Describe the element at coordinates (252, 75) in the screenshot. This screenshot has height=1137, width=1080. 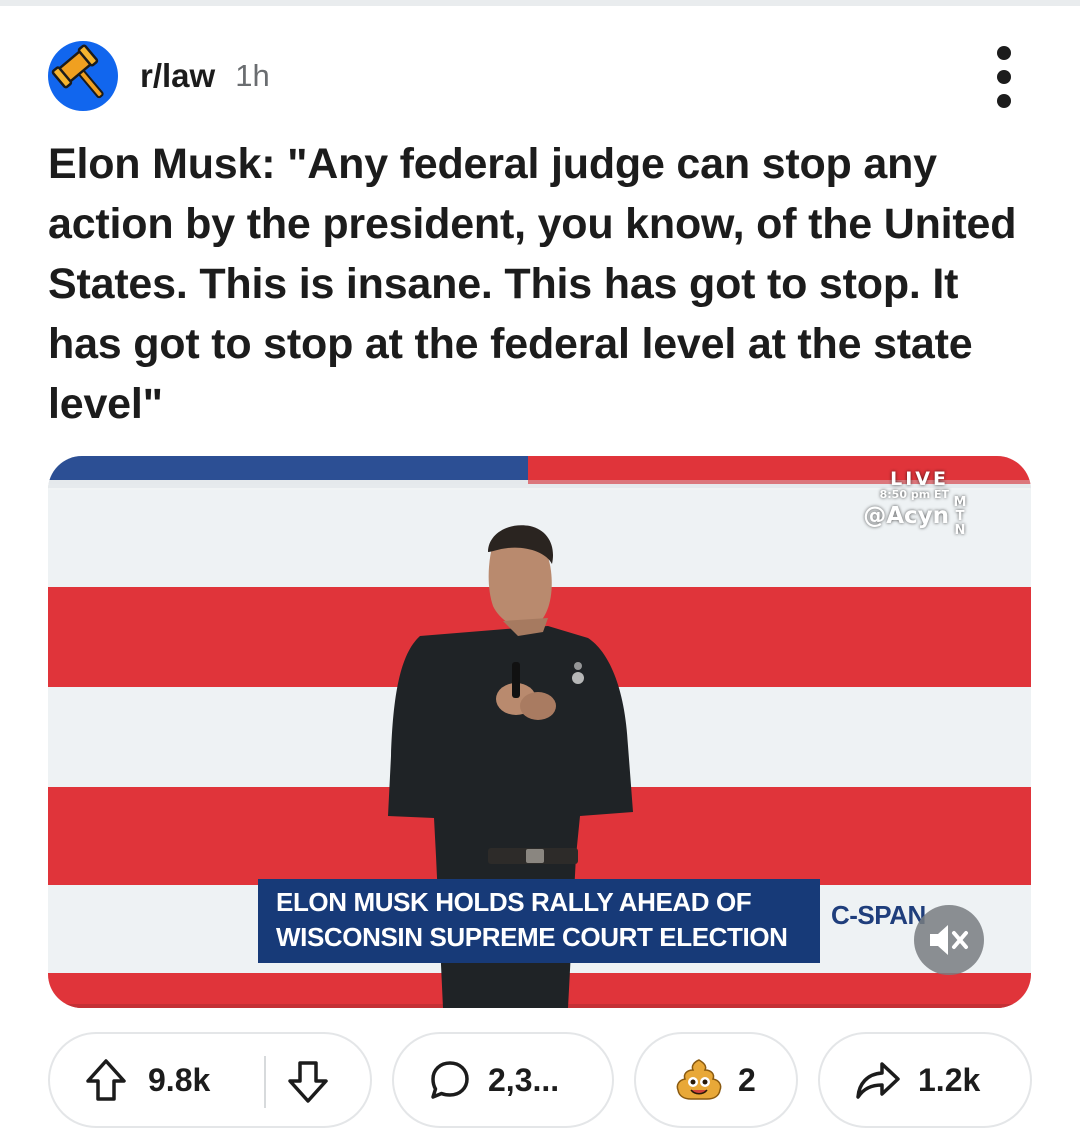
I see `post-age: 1h` at that location.